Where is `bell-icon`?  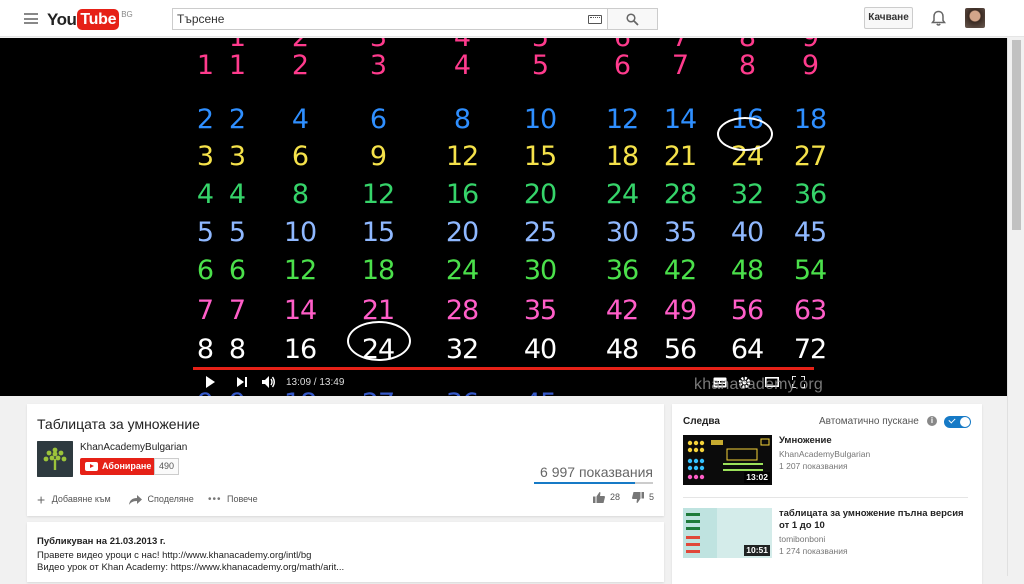
bell-icon is located at coordinates (938, 18).